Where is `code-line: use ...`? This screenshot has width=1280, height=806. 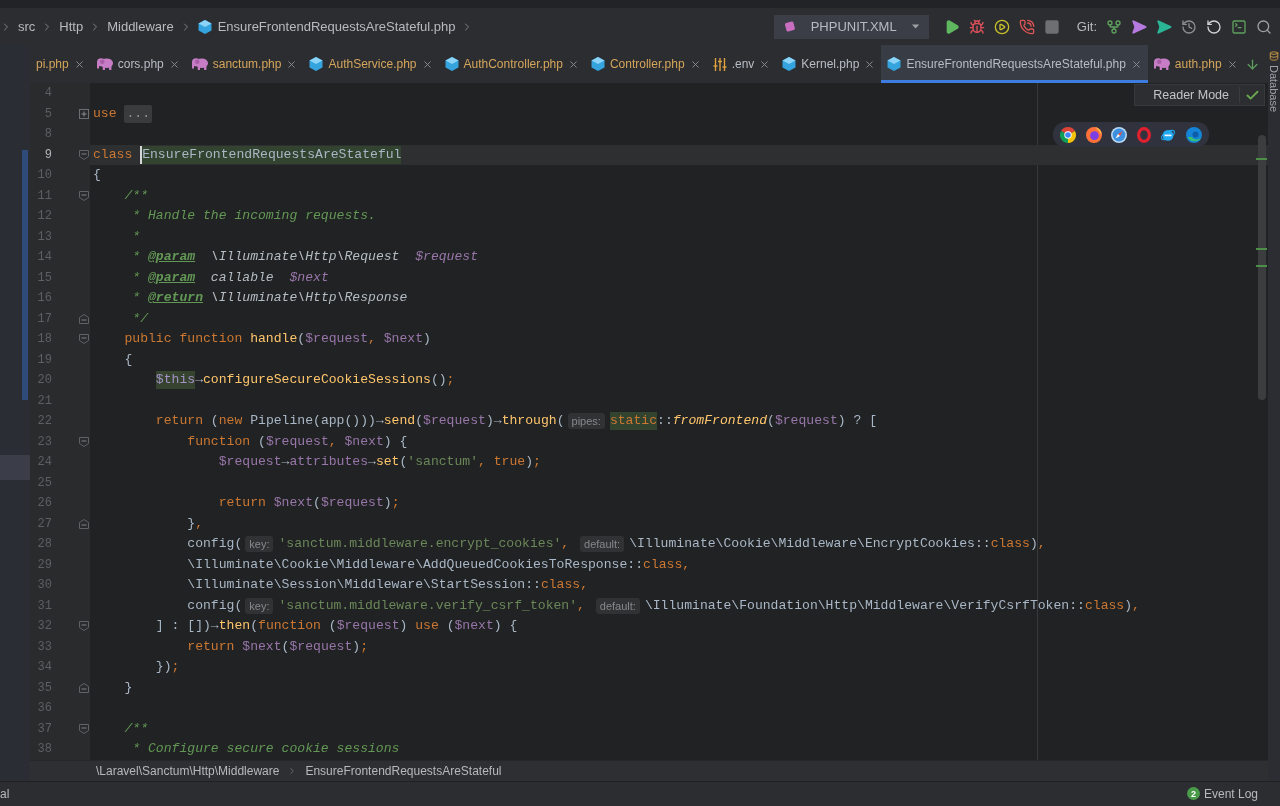
code-line: use ... is located at coordinates (122, 113).